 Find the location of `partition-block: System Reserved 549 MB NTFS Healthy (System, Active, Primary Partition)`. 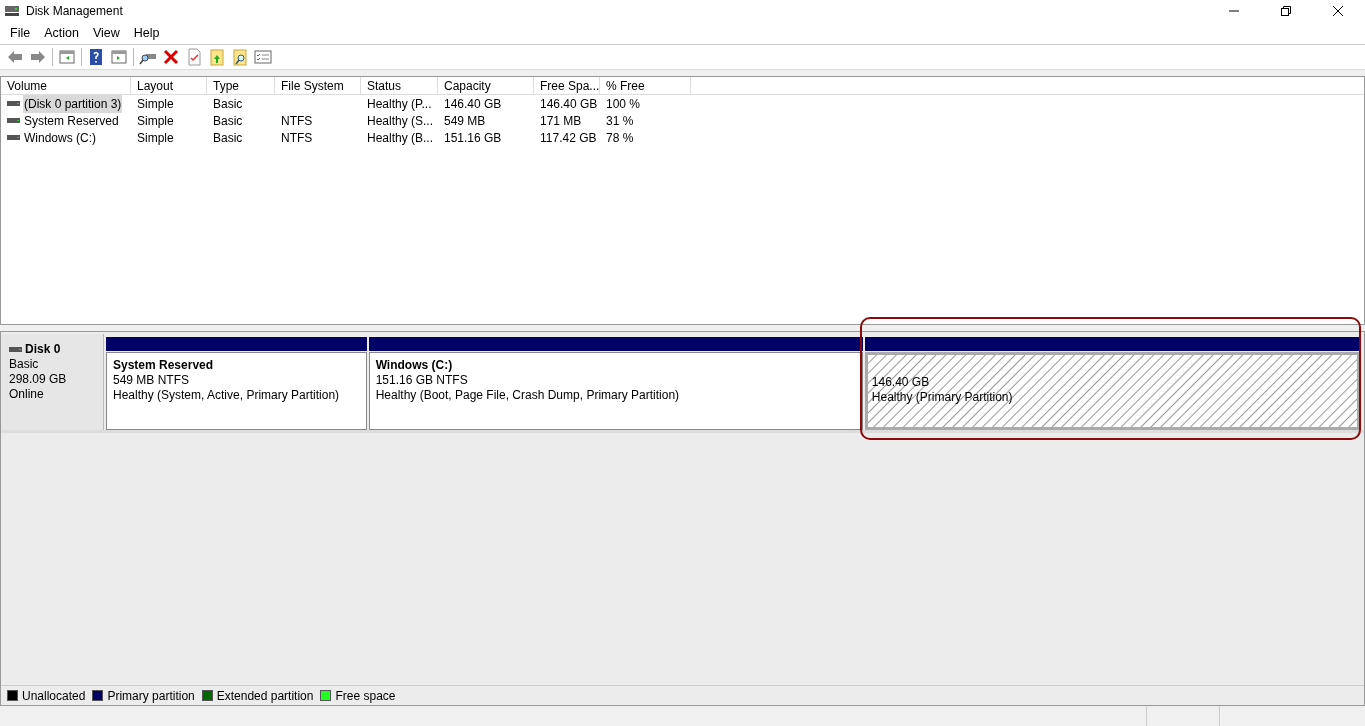

partition-block: System Reserved 549 MB NTFS Healthy (System, Active, Primary Partition) is located at coordinates (236, 391).